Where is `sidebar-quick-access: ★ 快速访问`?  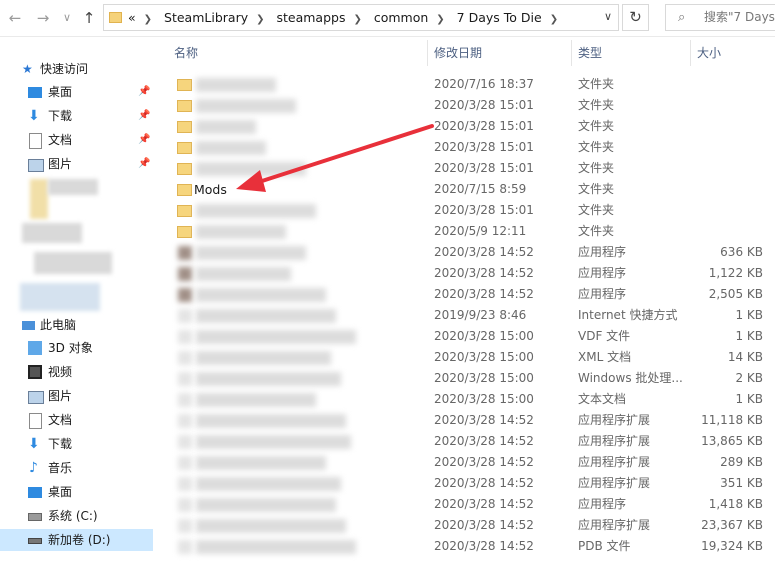
sidebar-quick-access: ★ 快速访问 is located at coordinates (78, 69).